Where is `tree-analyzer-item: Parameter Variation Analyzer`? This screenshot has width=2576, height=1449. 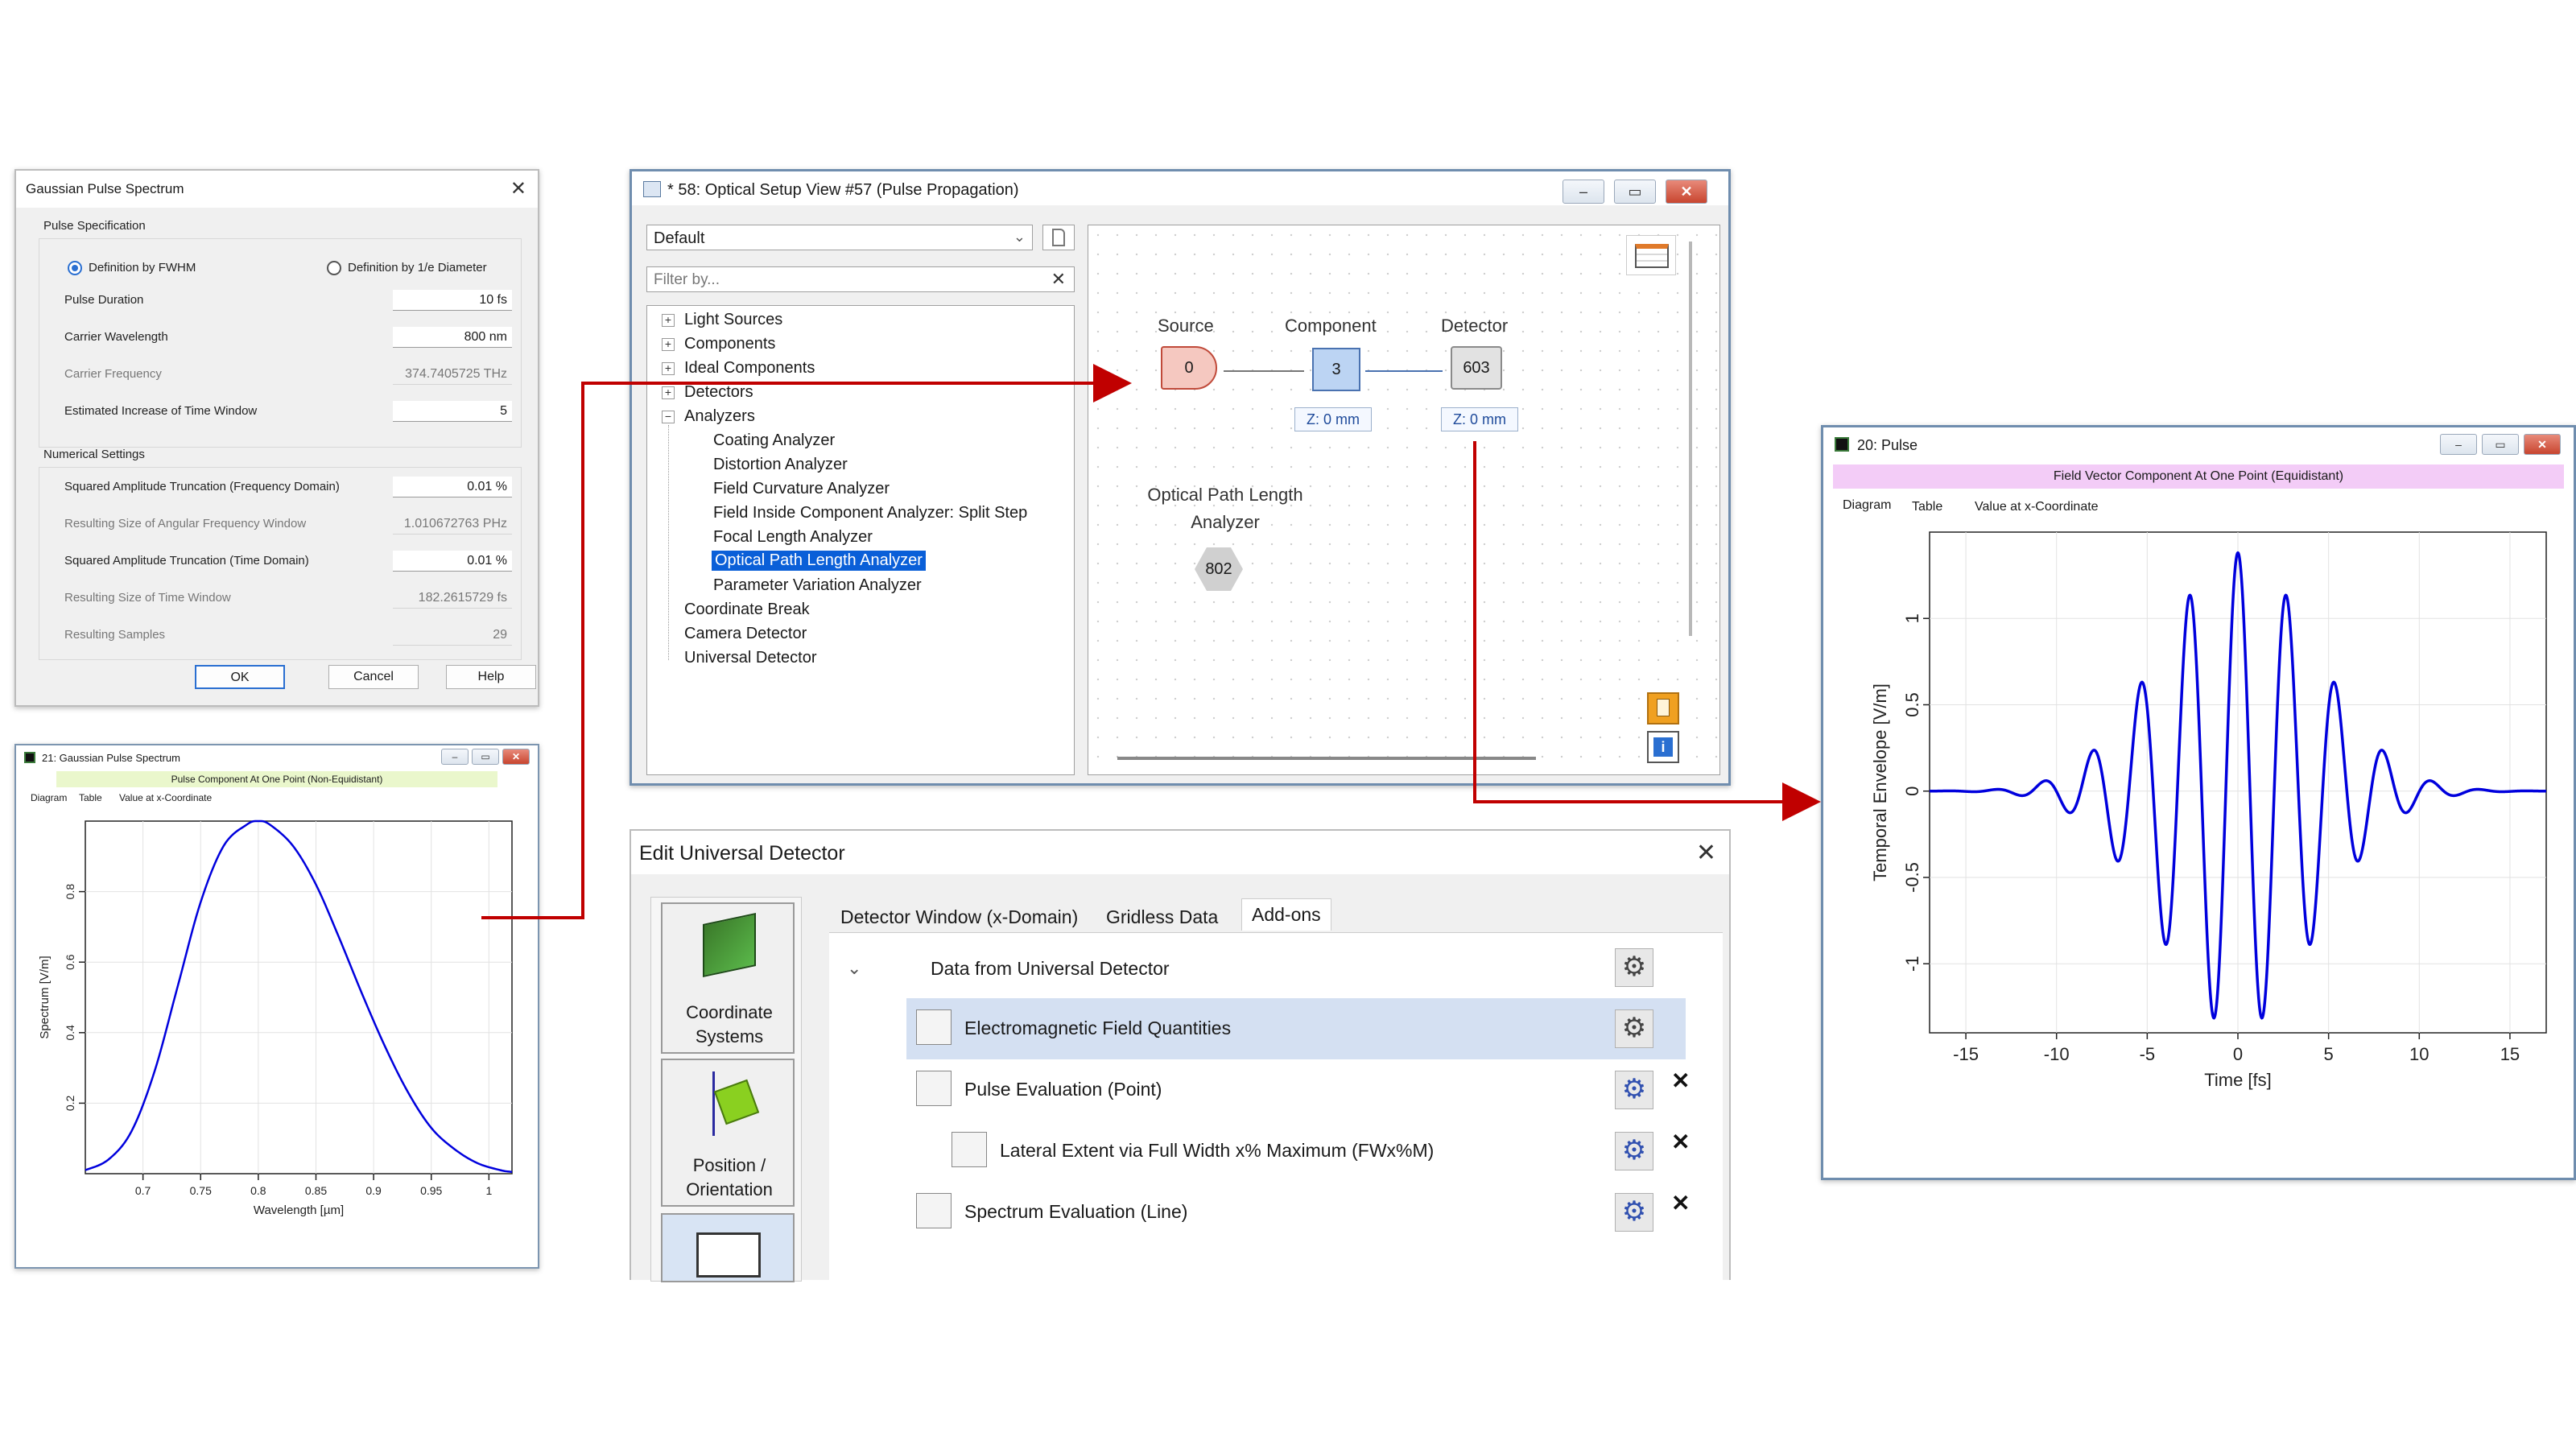 tree-analyzer-item: Parameter Variation Analyzer is located at coordinates (817, 585).